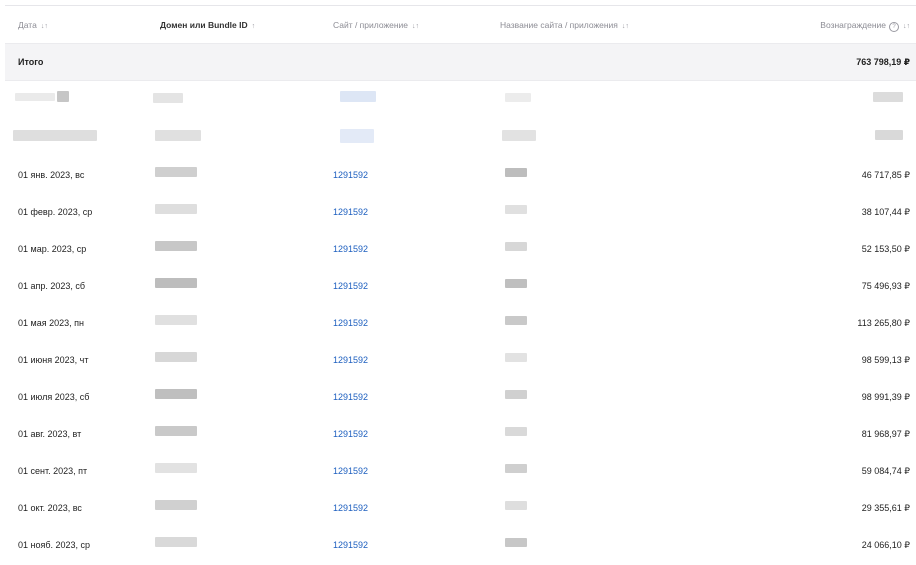 The width and height of the screenshot is (916, 565). Describe the element at coordinates (460, 432) in the screenshot. I see `table-row: 01 авг. 2023, вт 1291592 81 968,97 ₽` at that location.